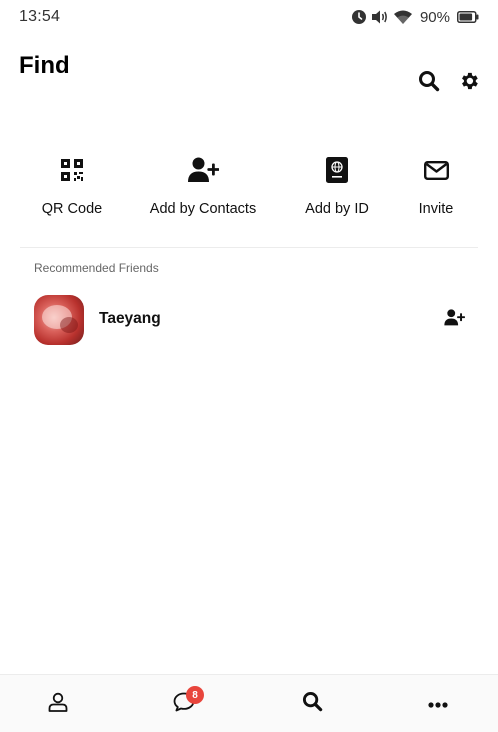 The image size is (498, 732). I want to click on more-dots-icon, so click(438, 704).